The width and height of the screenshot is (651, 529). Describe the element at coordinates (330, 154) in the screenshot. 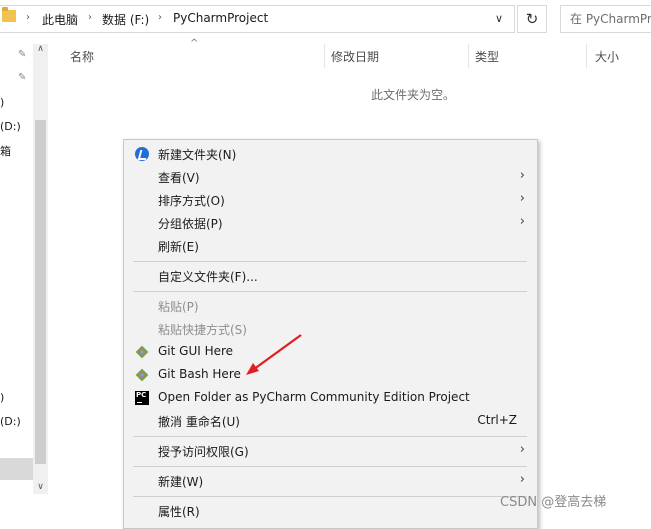

I see `menu-item-new-folder: 新建文件夹(N)` at that location.